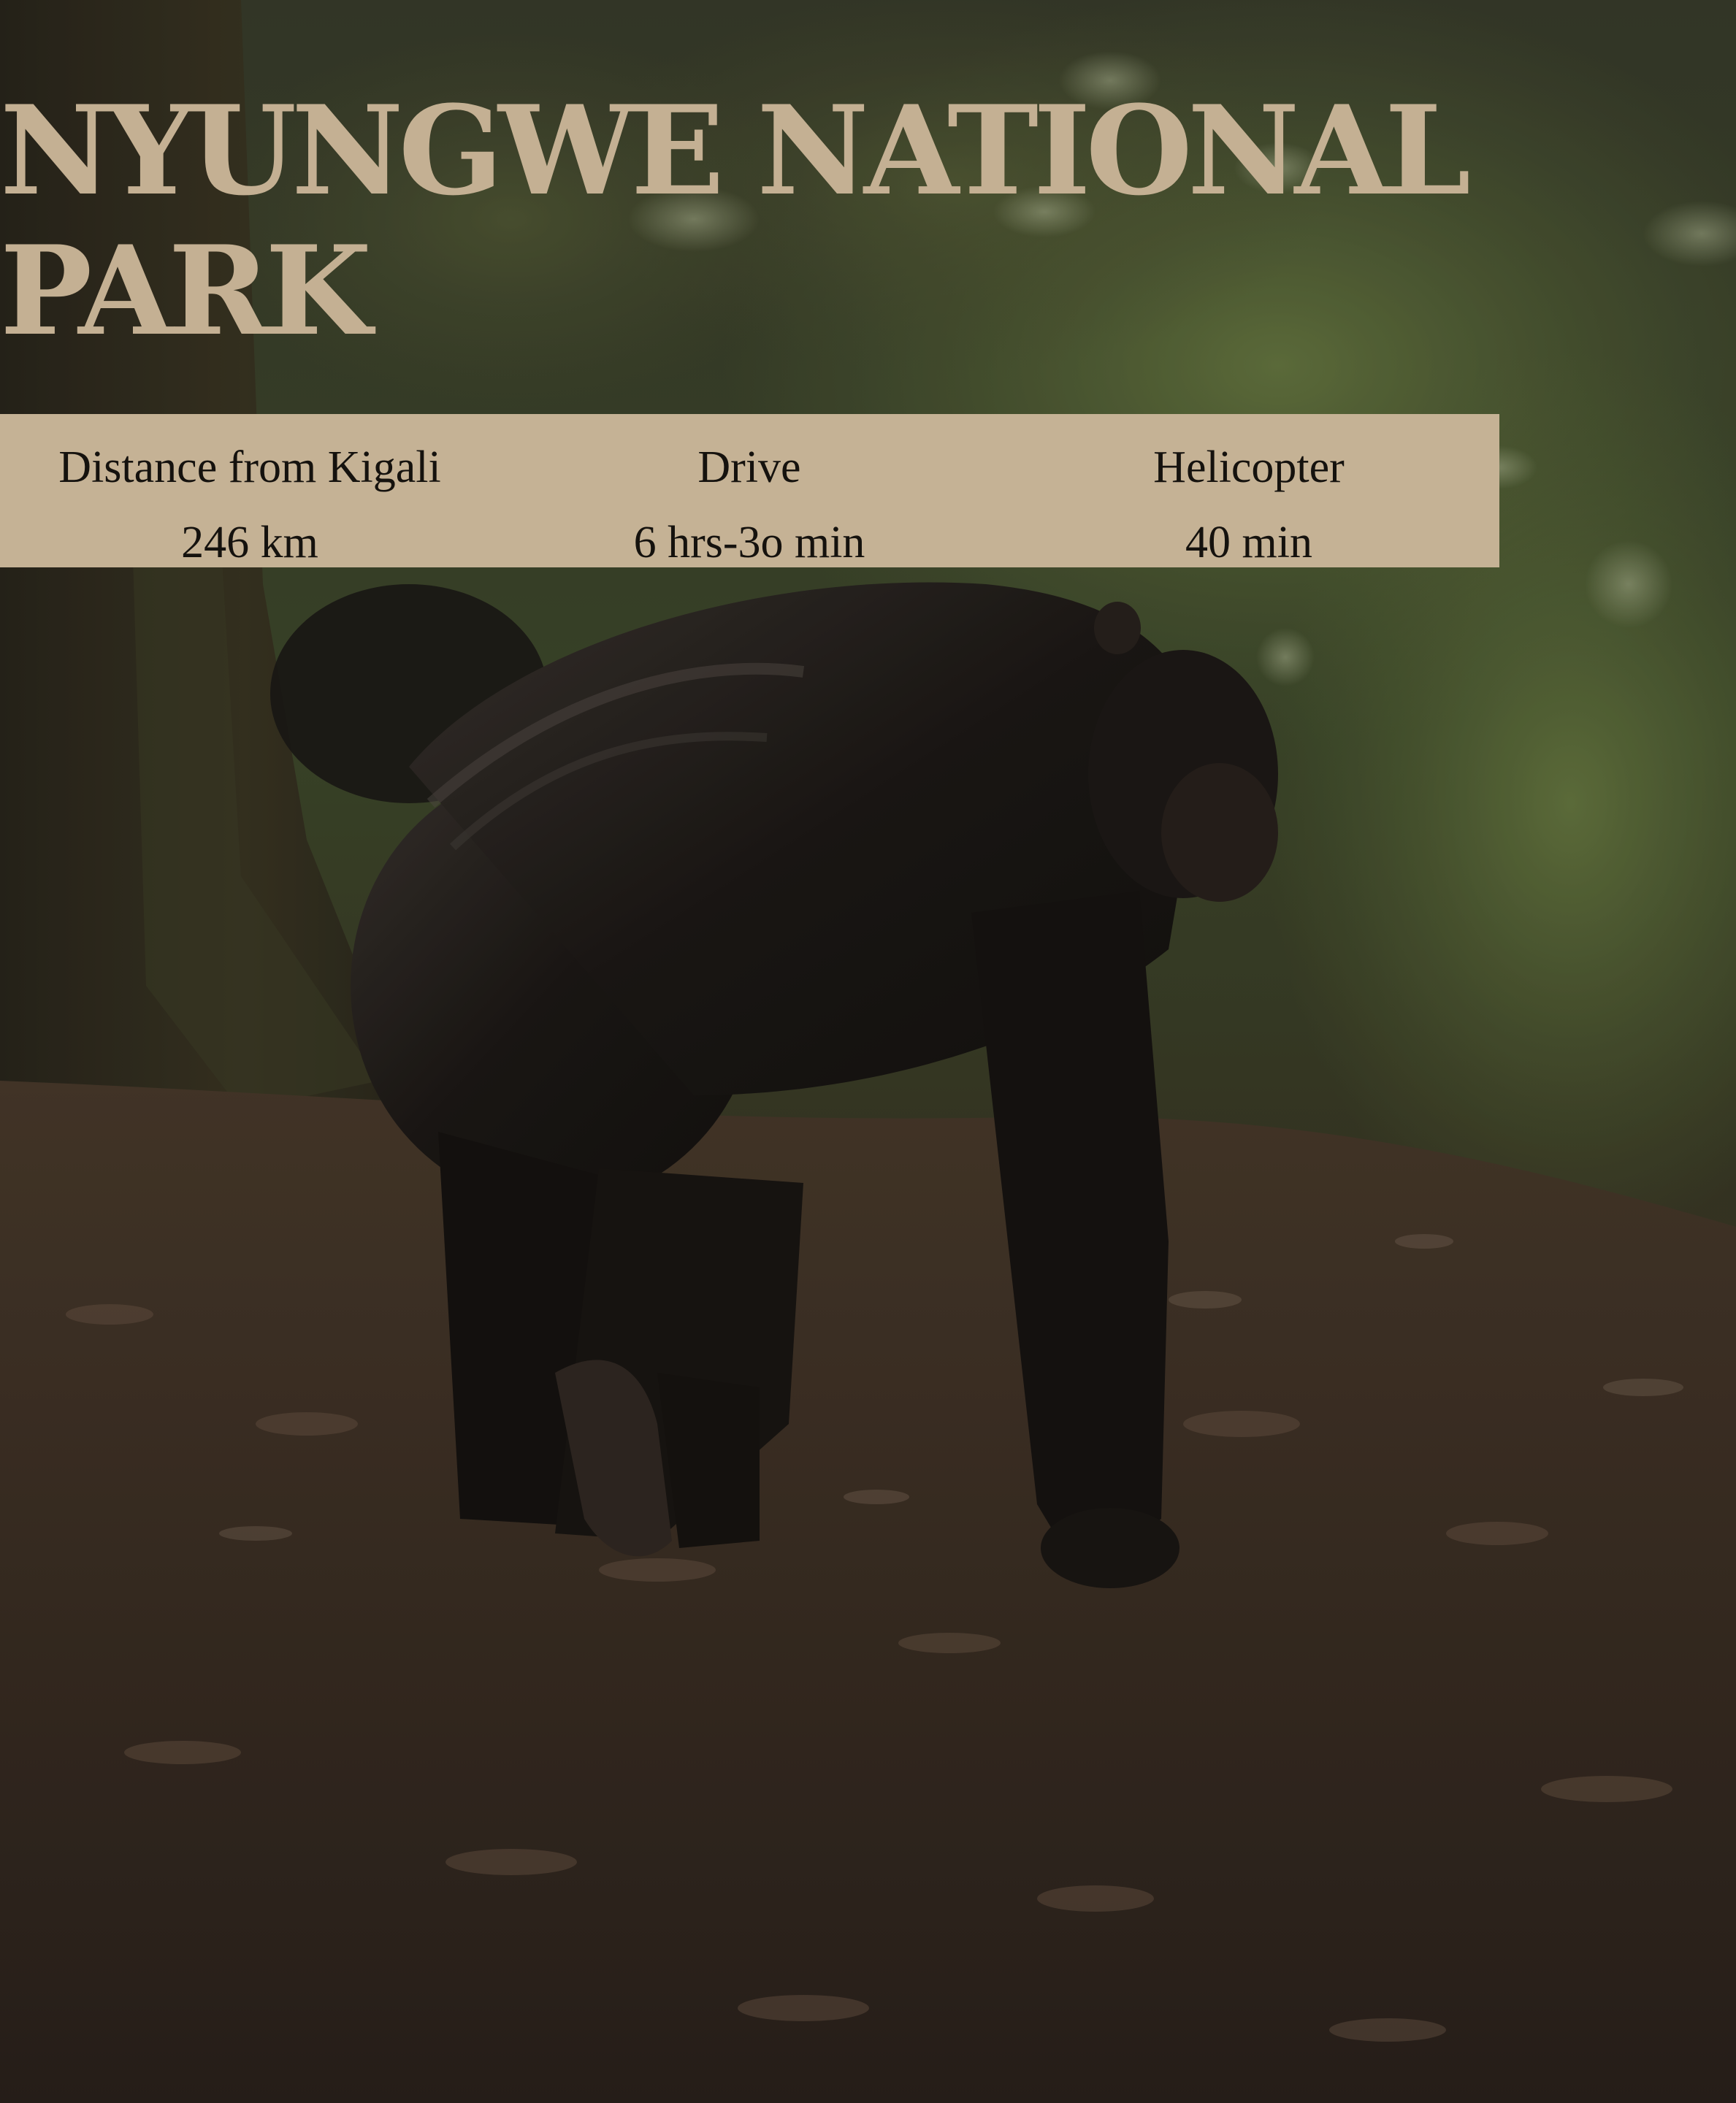 Image resolution: width=1736 pixels, height=2103 pixels. Describe the element at coordinates (249, 542) in the screenshot. I see `info-distance-value: 246 km` at that location.